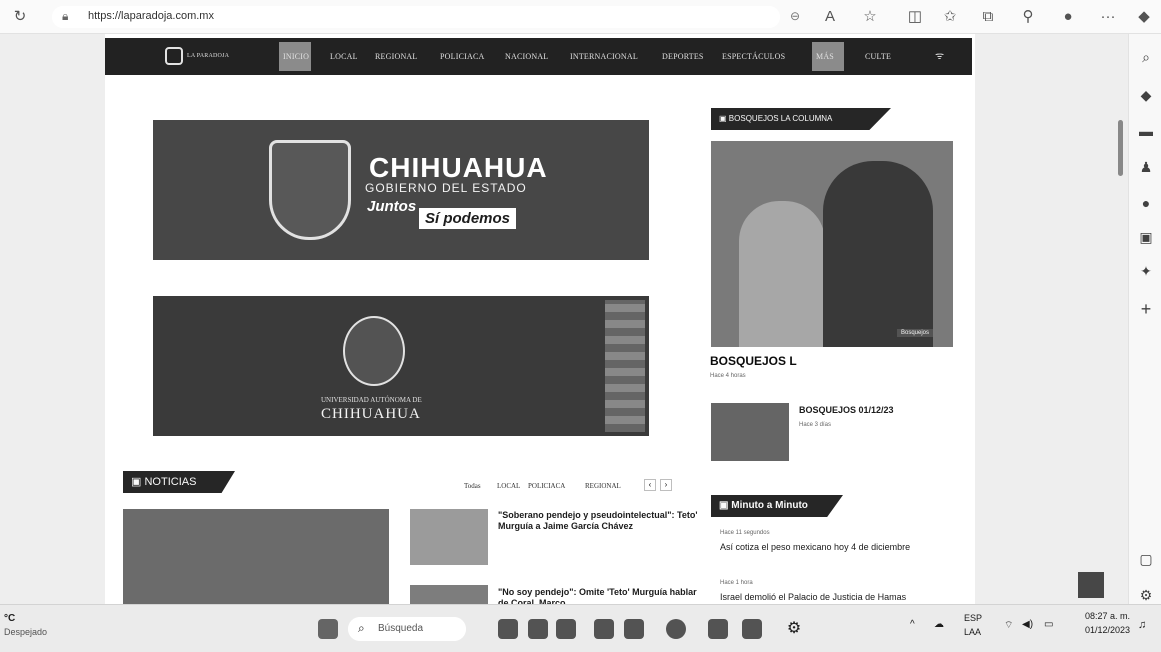 This screenshot has height=652, width=1161. Describe the element at coordinates (1146, 595) in the screenshot. I see `settings-icon: ⚙` at that location.